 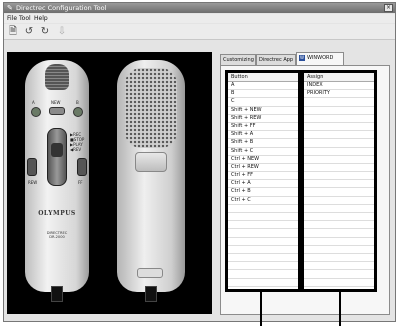 I want to click on button-column-header: Button, so click(x=263, y=77).